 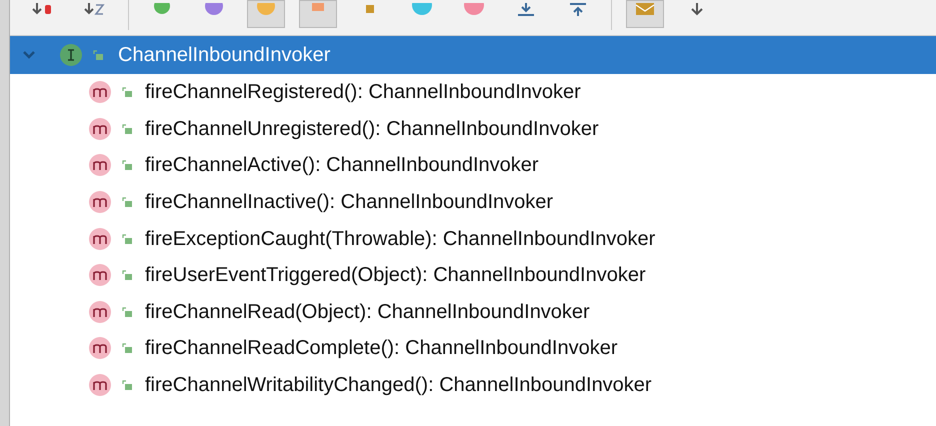 What do you see at coordinates (381, 349) in the screenshot?
I see `tree-label: fireChannelReadComplete(): ChannelInboundInvoker` at bounding box center [381, 349].